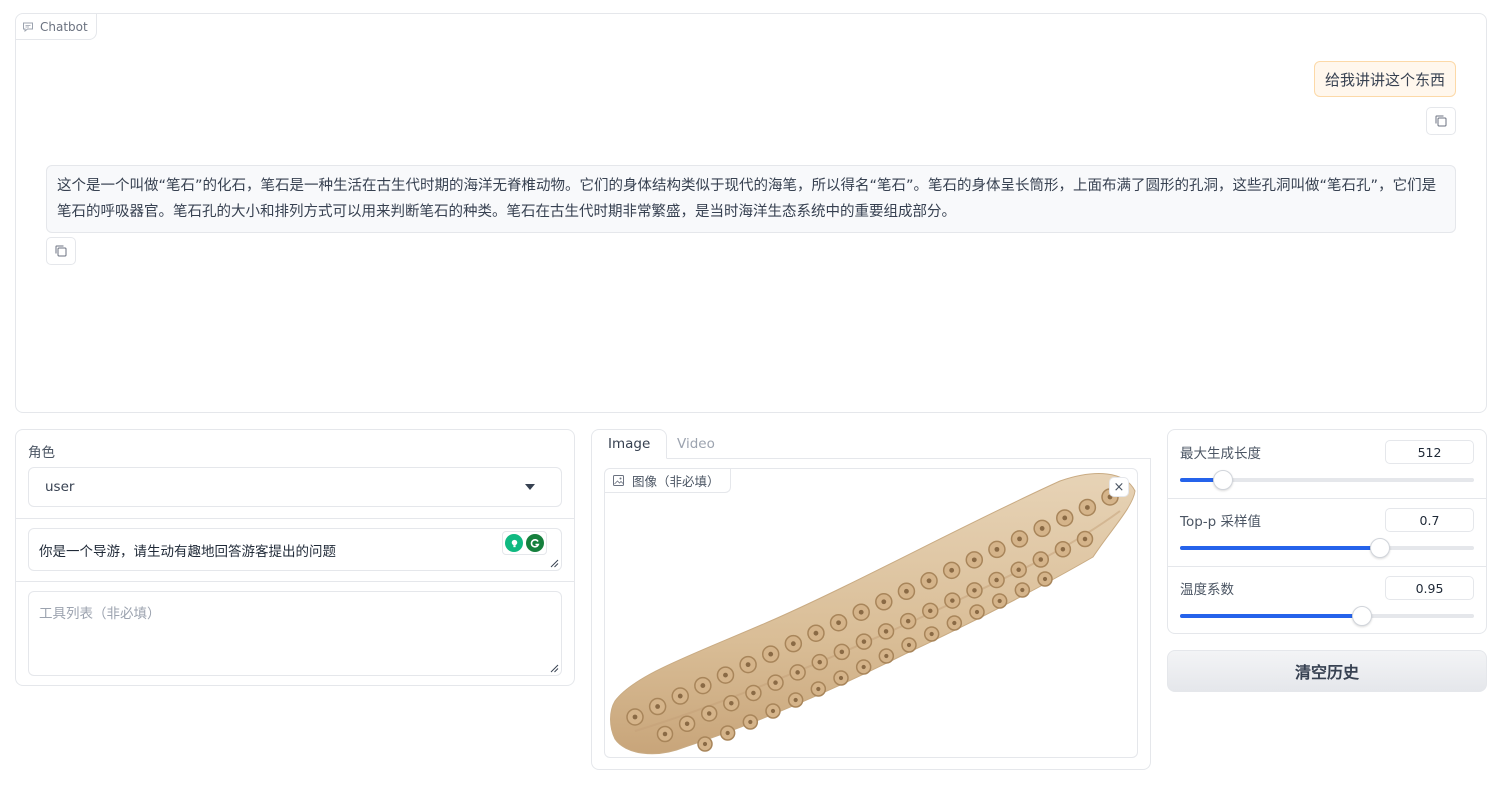 Image resolution: width=1501 pixels, height=786 pixels. I want to click on max-length-label: 最大生成长度, so click(1220, 454).